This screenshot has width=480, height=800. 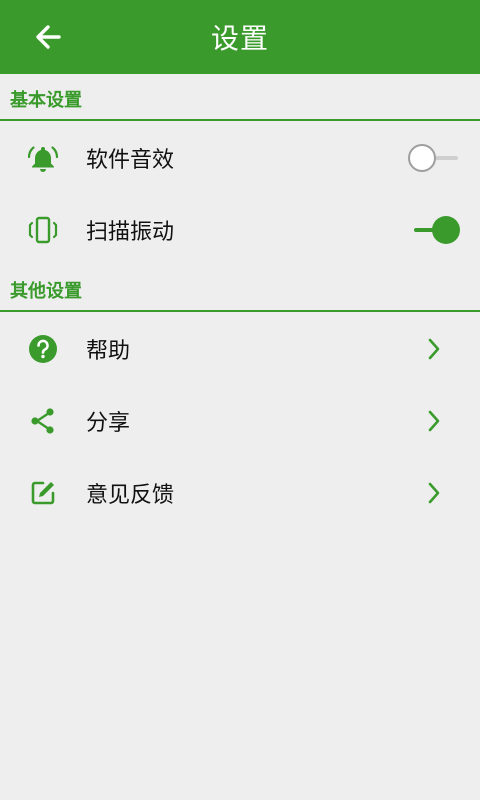 I want to click on row-scan-vibration: 扫描振动, so click(x=240, y=230).